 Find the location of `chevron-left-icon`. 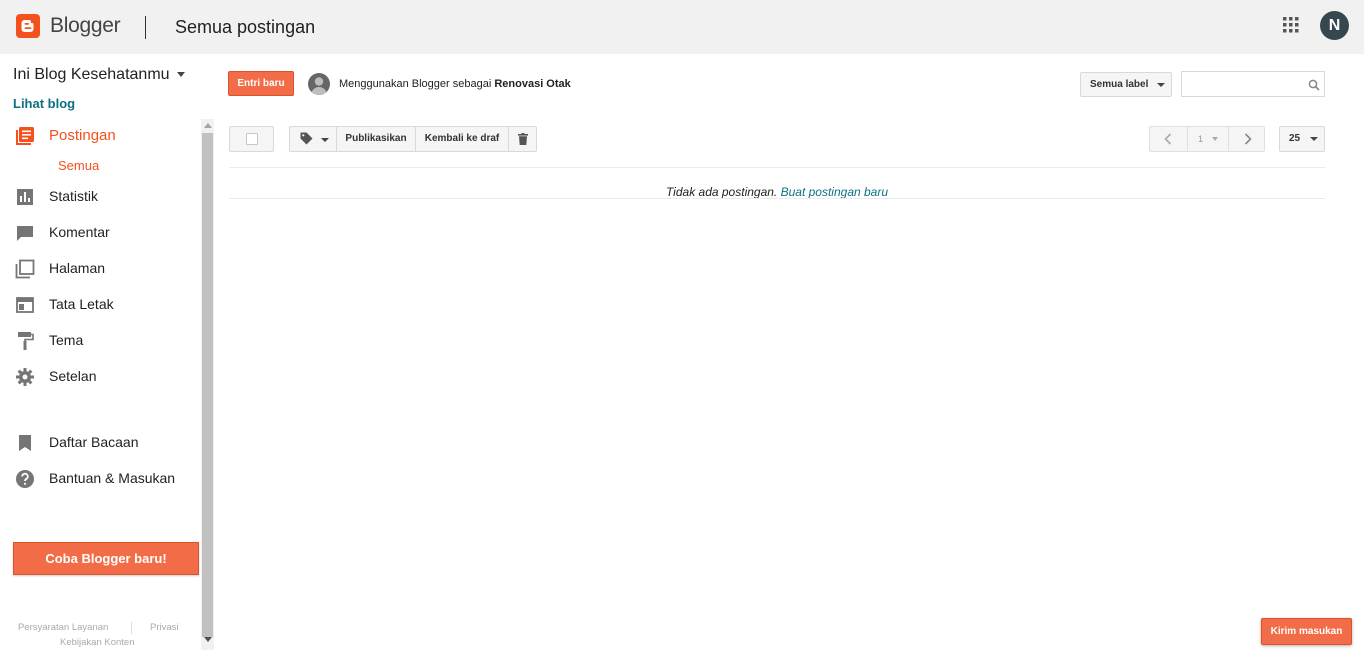

chevron-left-icon is located at coordinates (1168, 139).